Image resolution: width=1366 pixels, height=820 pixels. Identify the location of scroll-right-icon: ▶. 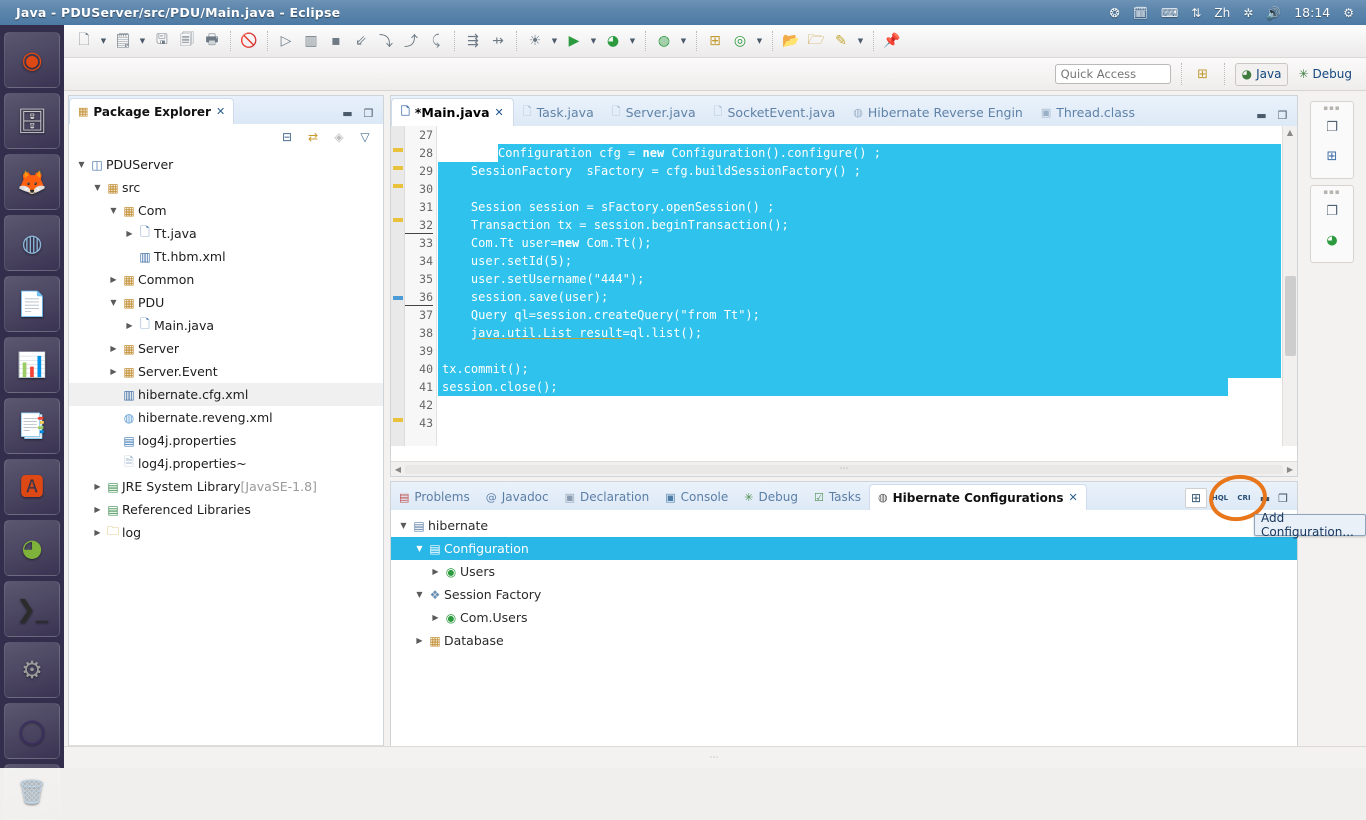
(1290, 469).